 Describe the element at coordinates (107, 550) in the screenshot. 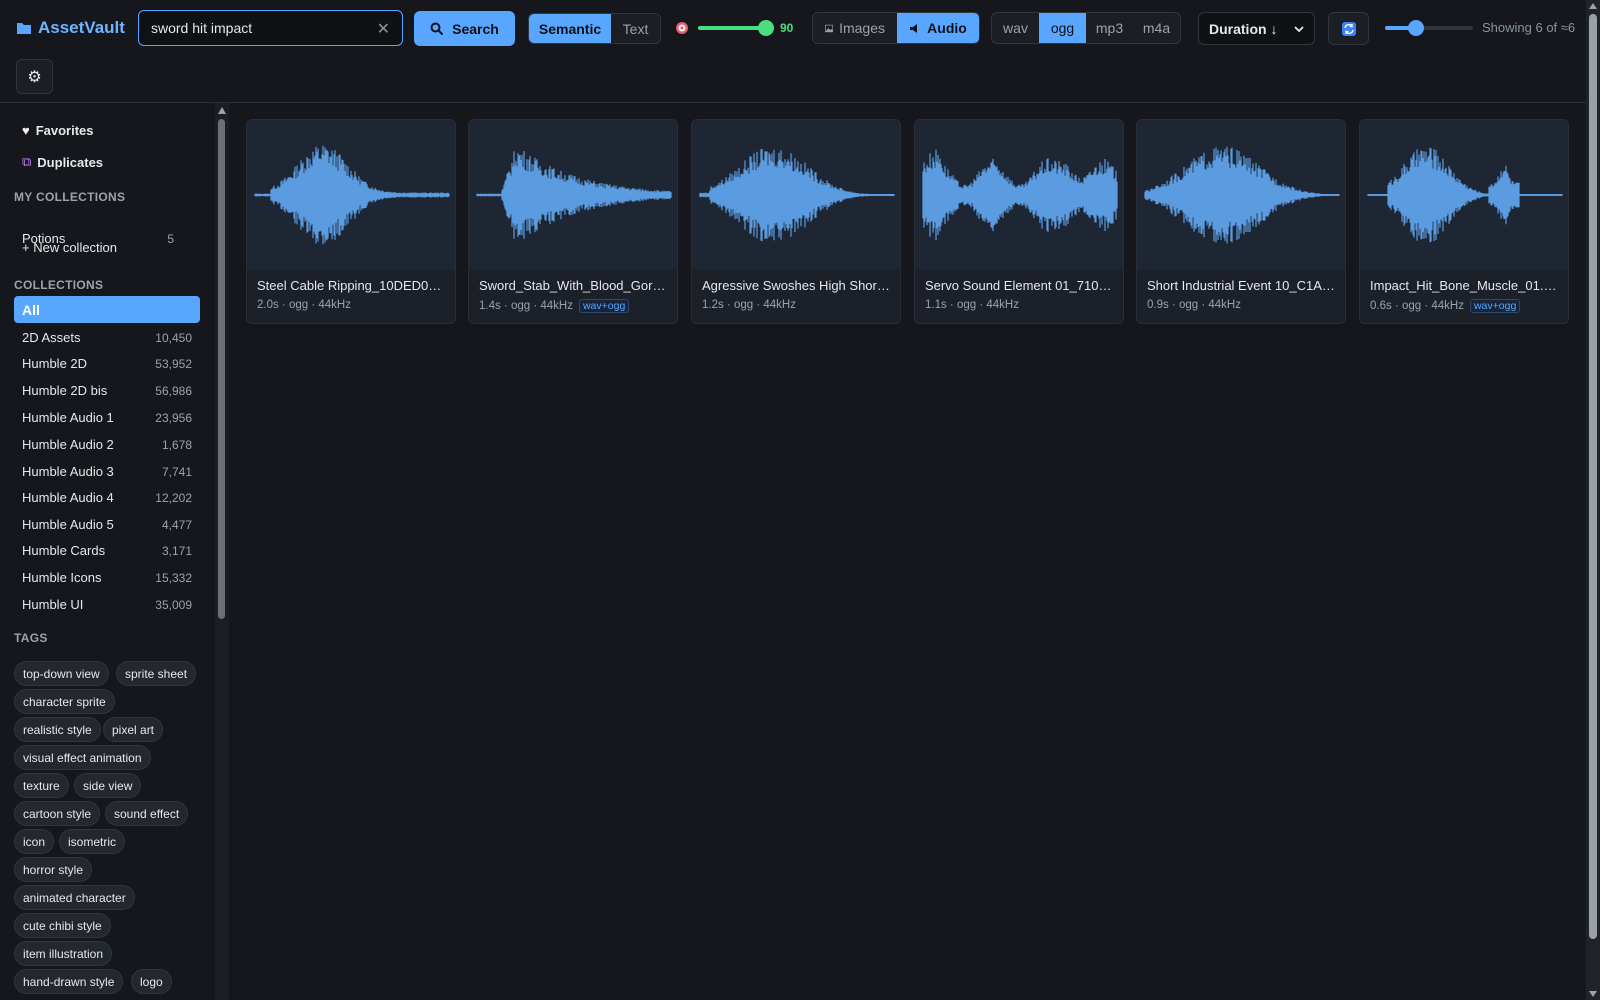

I see `sidebar-collection-item: Humble Cards 3,171` at that location.